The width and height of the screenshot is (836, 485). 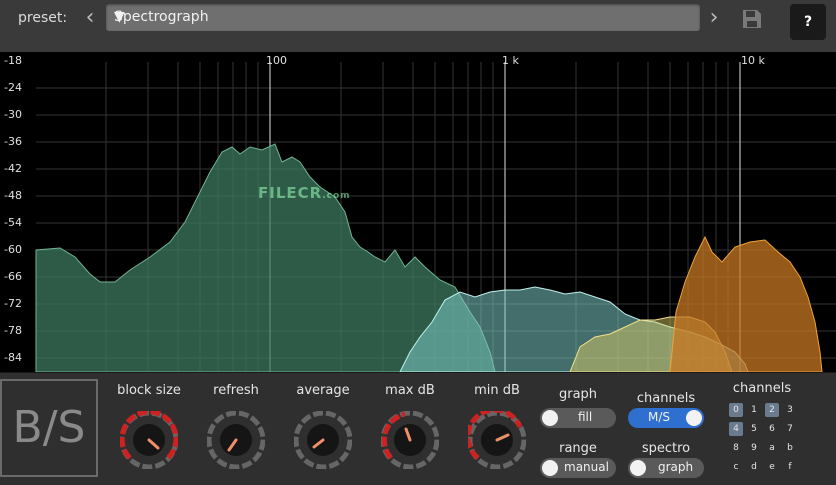 What do you see at coordinates (13, 357) in the screenshot?
I see `y-label: -84` at bounding box center [13, 357].